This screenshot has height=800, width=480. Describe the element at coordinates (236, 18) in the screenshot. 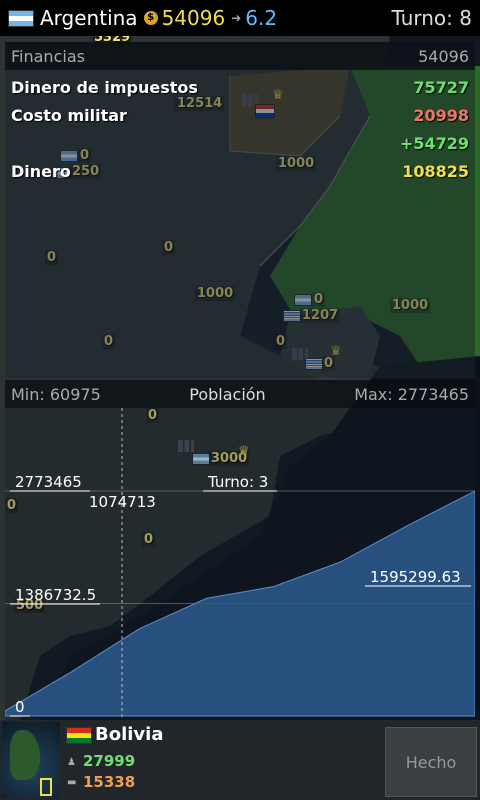

I see `income-arrow-icon: ➜` at that location.